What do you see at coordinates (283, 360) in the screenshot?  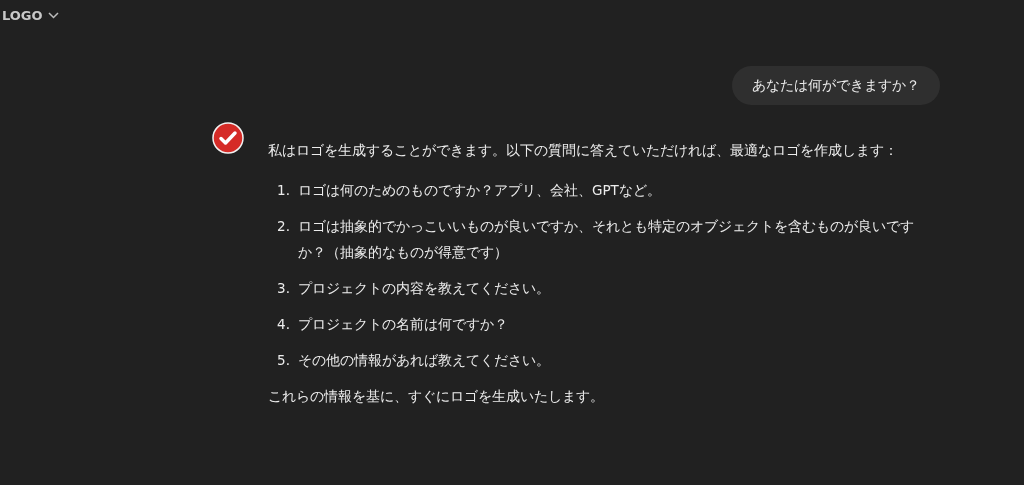 I see `list-number: 5.` at bounding box center [283, 360].